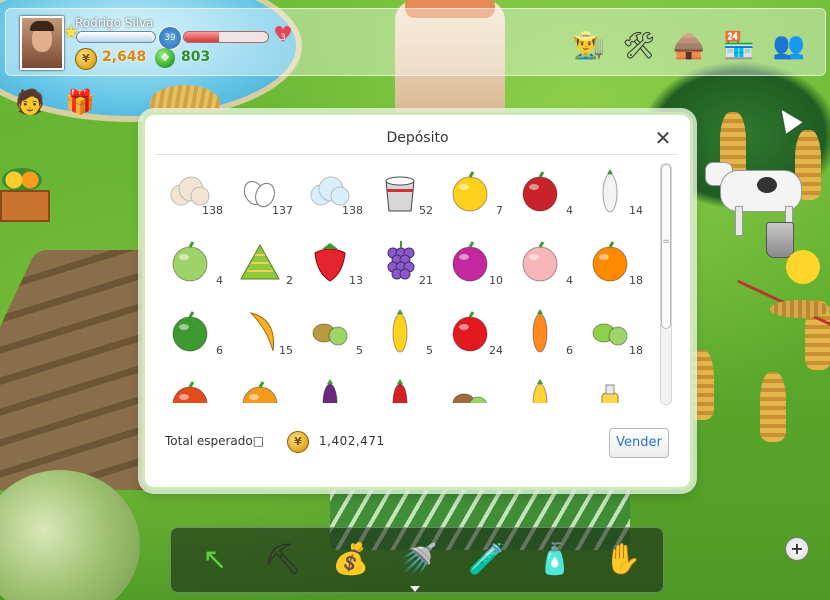 This screenshot has width=830, height=600. What do you see at coordinates (215, 560) in the screenshot?
I see `pointer-tool-icon: ↖` at bounding box center [215, 560].